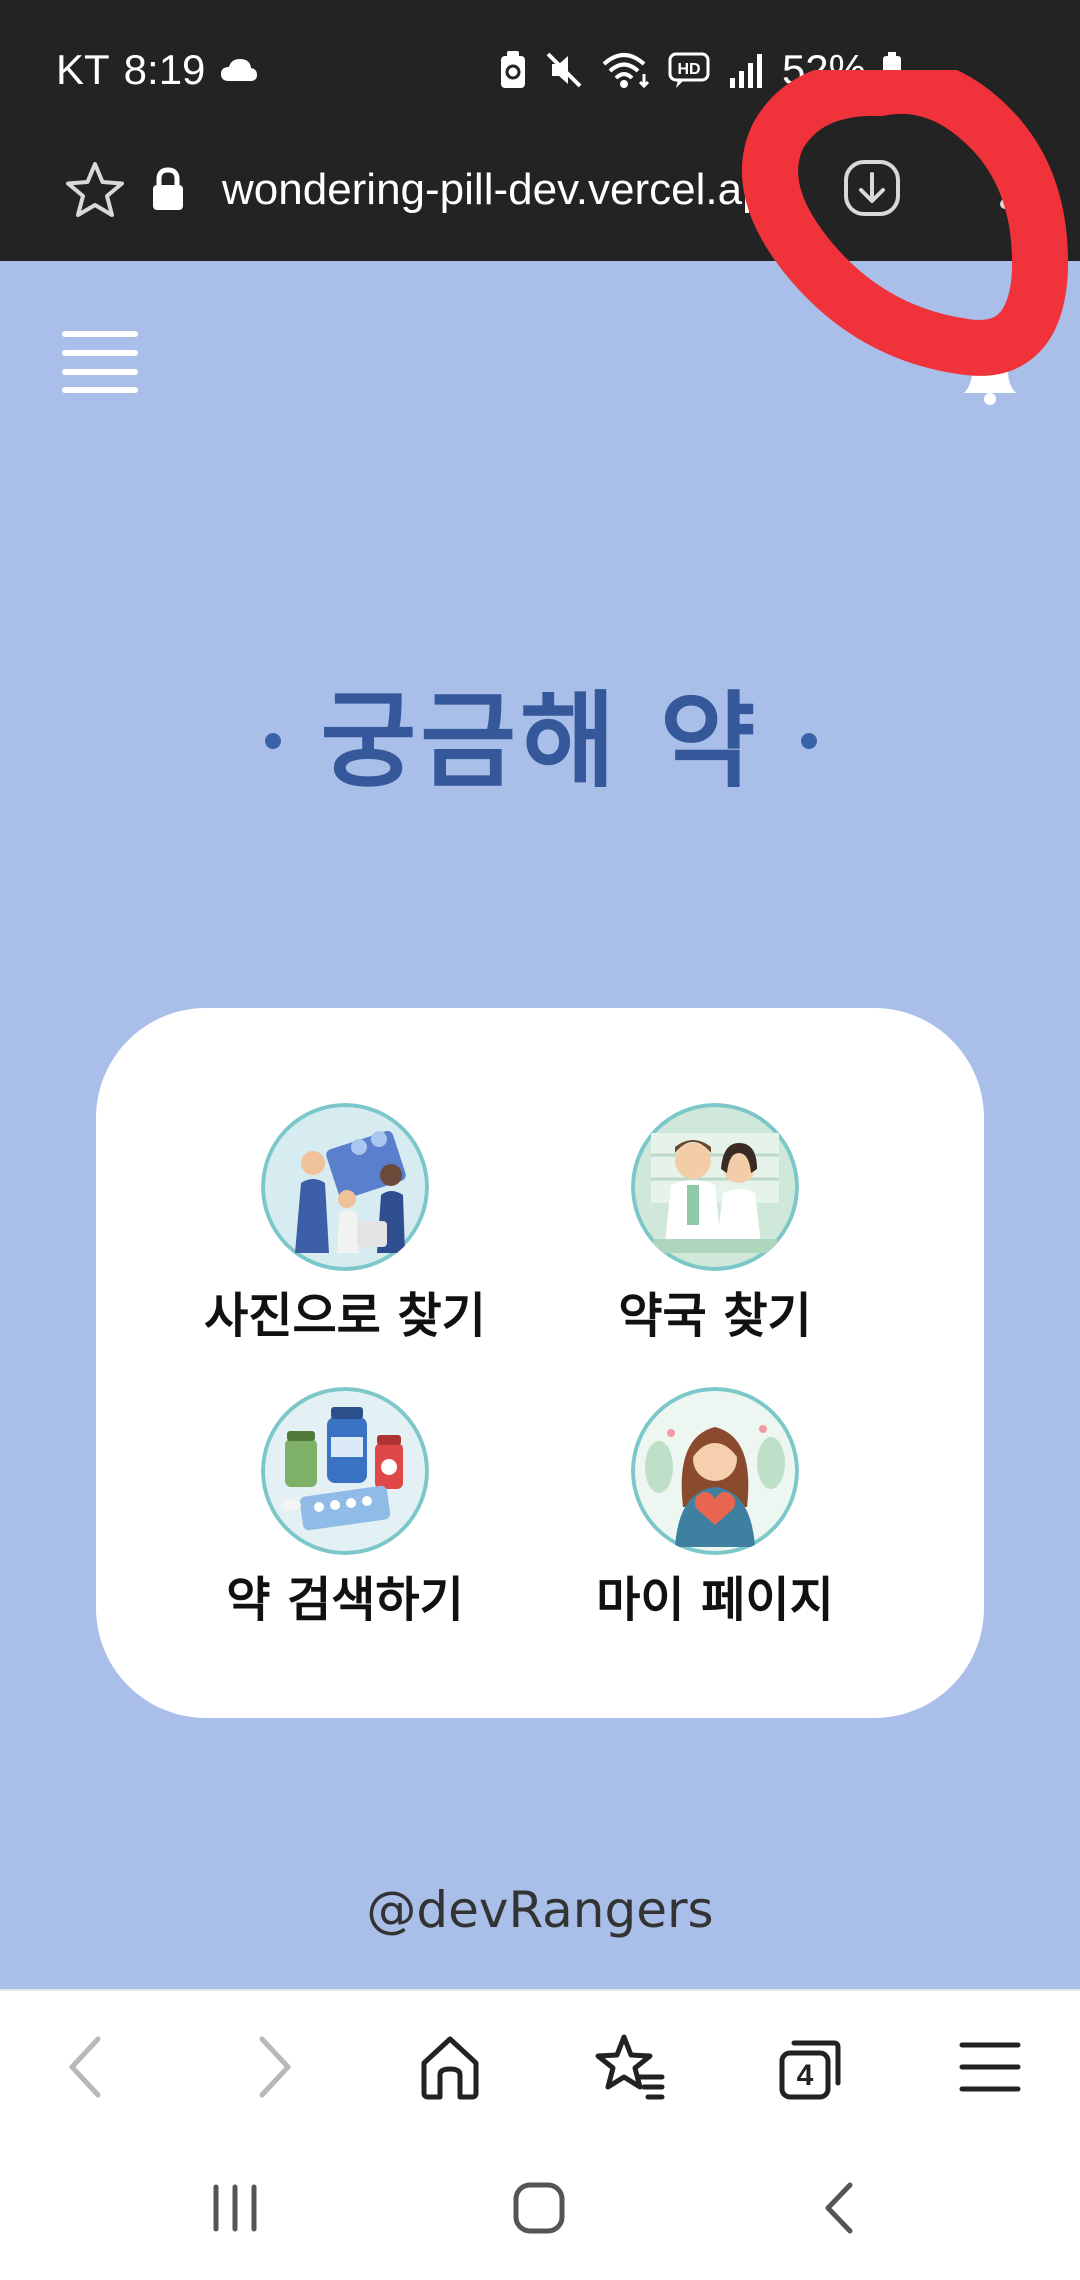 The height and width of the screenshot is (2280, 1080). I want to click on status-bar-left: KT 8:19, so click(157, 70).